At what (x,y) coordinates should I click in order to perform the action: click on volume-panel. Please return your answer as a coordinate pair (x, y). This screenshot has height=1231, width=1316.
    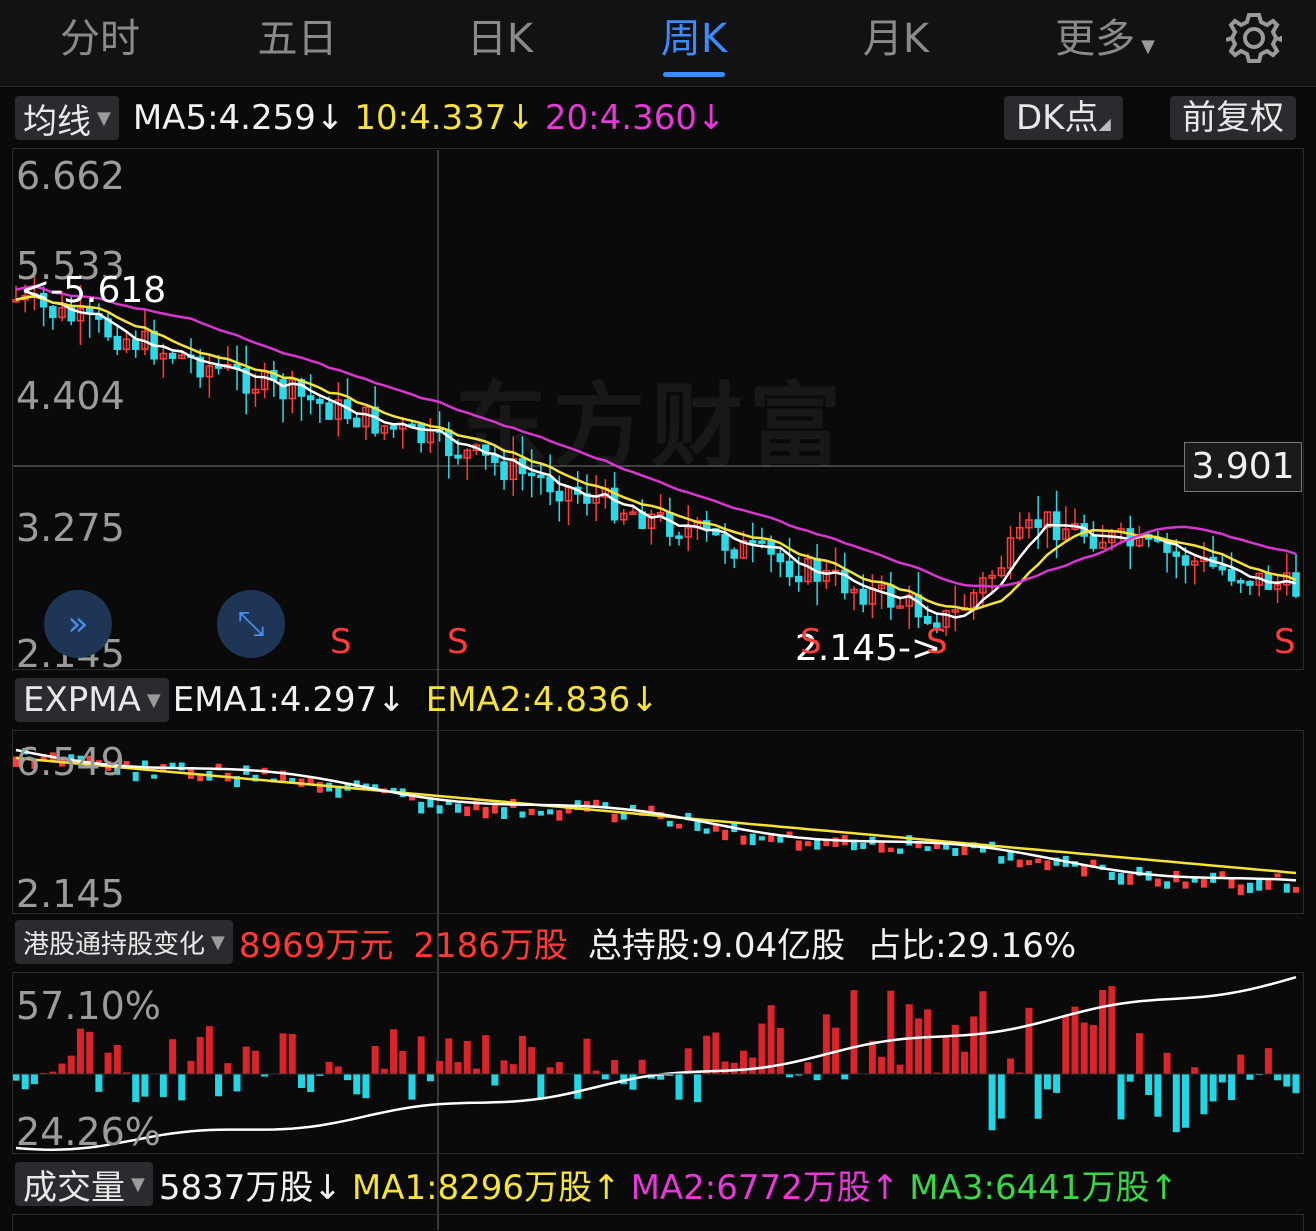
    Looking at the image, I should click on (658, 1222).